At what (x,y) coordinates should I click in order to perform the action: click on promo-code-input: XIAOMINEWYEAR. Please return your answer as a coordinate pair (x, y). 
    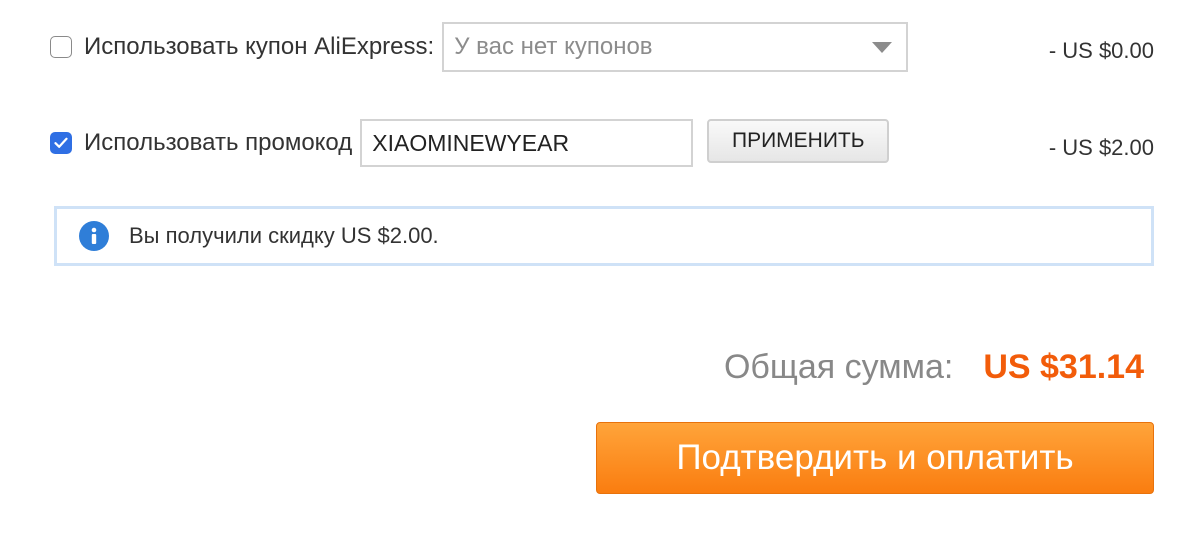
    Looking at the image, I should click on (527, 143).